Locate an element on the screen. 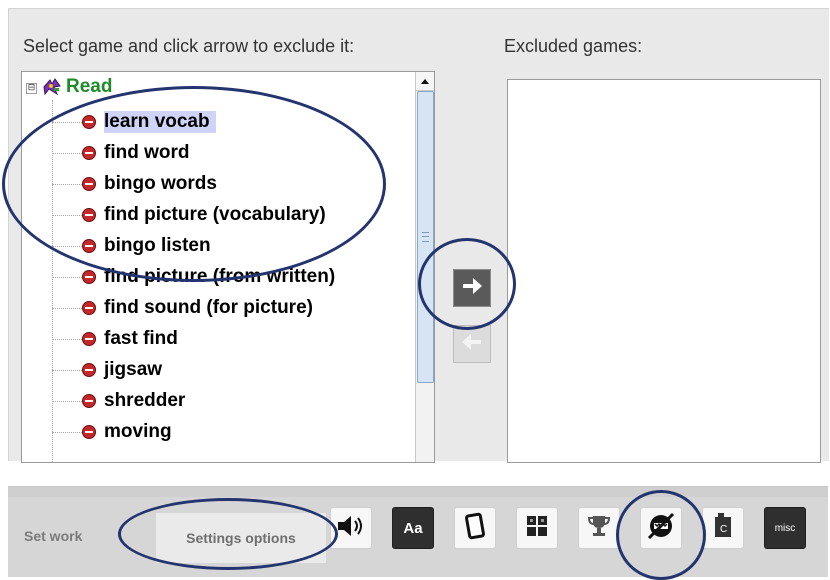 The height and width of the screenshot is (580, 830). tree-scrollbar is located at coordinates (424, 267).